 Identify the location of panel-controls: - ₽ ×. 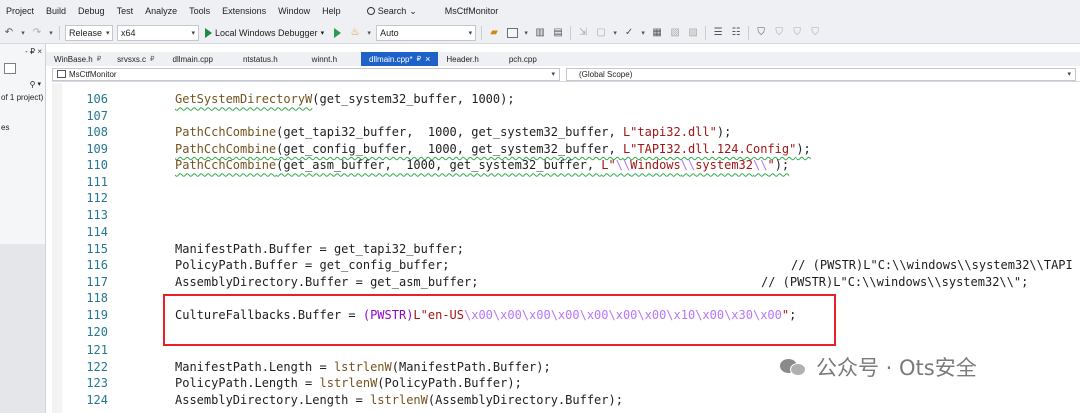
(33, 51).